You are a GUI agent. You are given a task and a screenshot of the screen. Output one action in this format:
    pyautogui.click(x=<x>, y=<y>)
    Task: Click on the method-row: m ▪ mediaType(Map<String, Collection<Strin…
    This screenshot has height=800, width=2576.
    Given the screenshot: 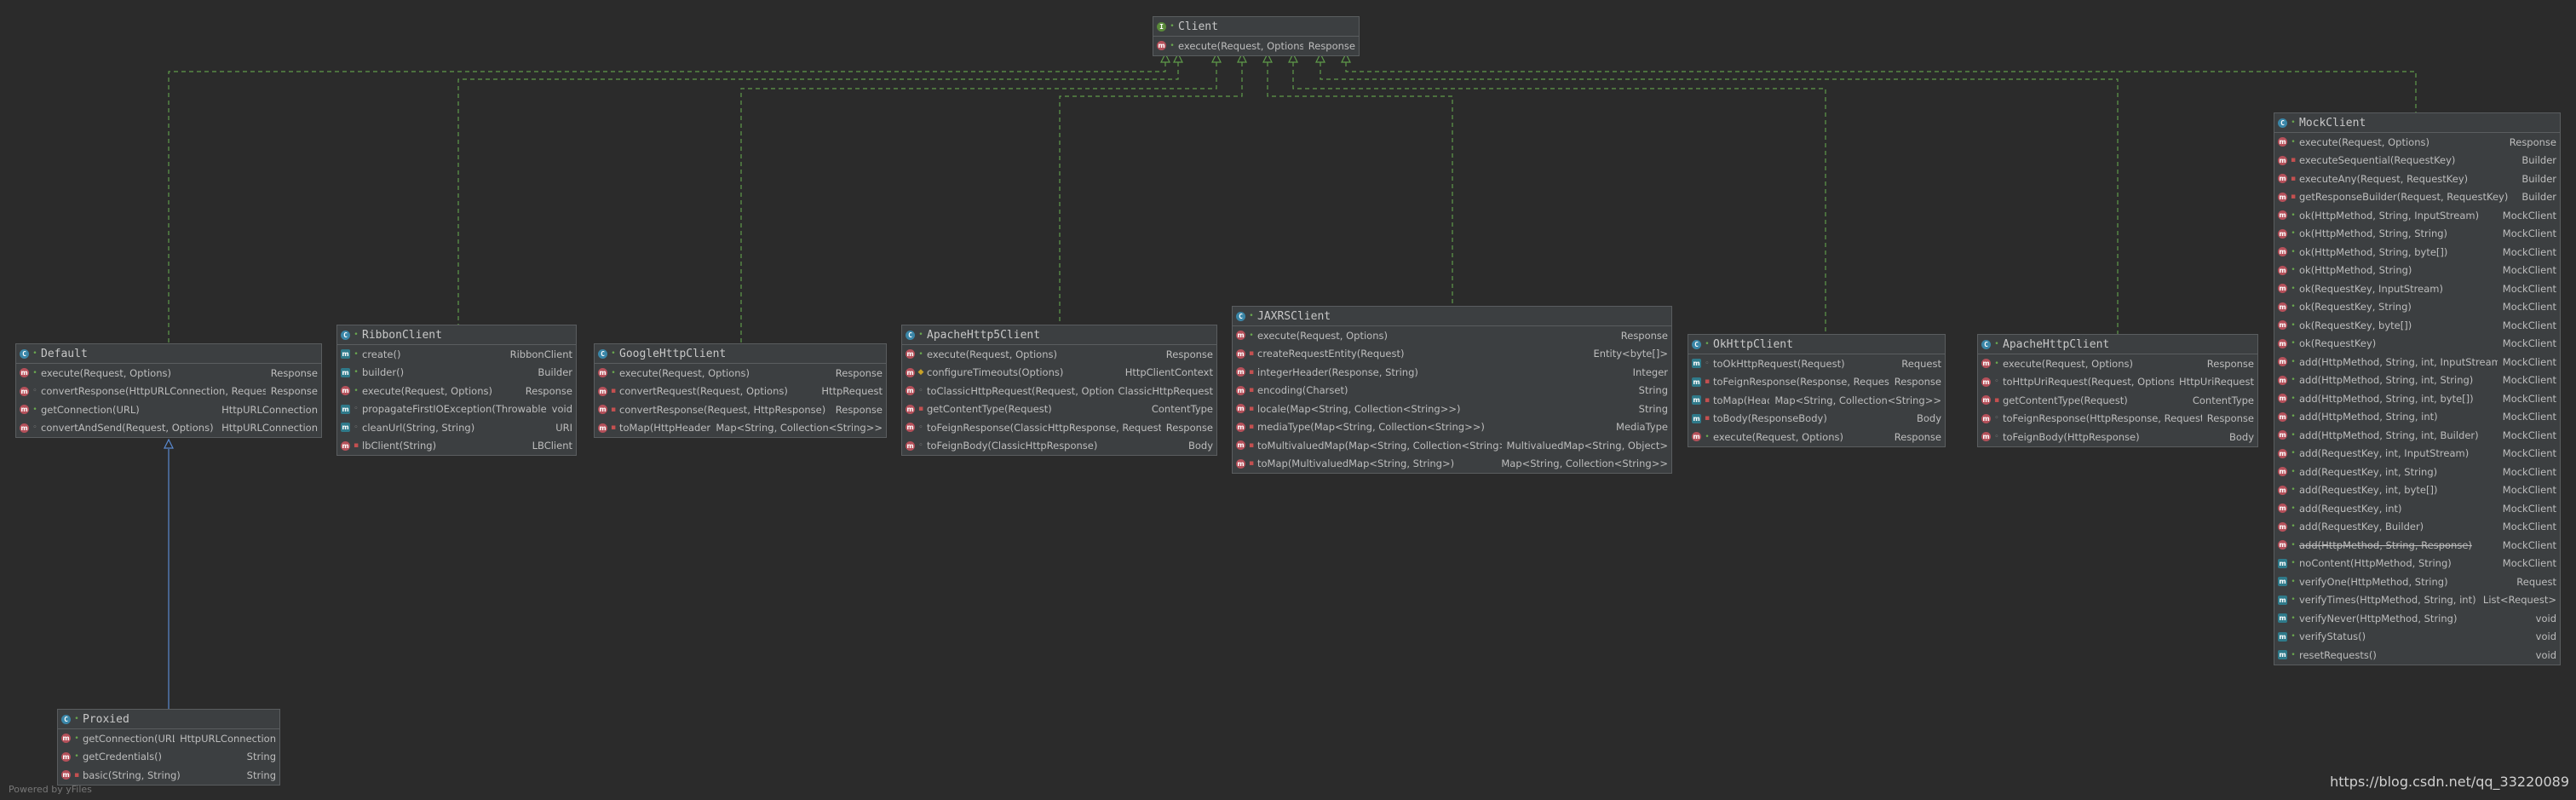 What is the action you would take?
    pyautogui.click(x=1452, y=428)
    